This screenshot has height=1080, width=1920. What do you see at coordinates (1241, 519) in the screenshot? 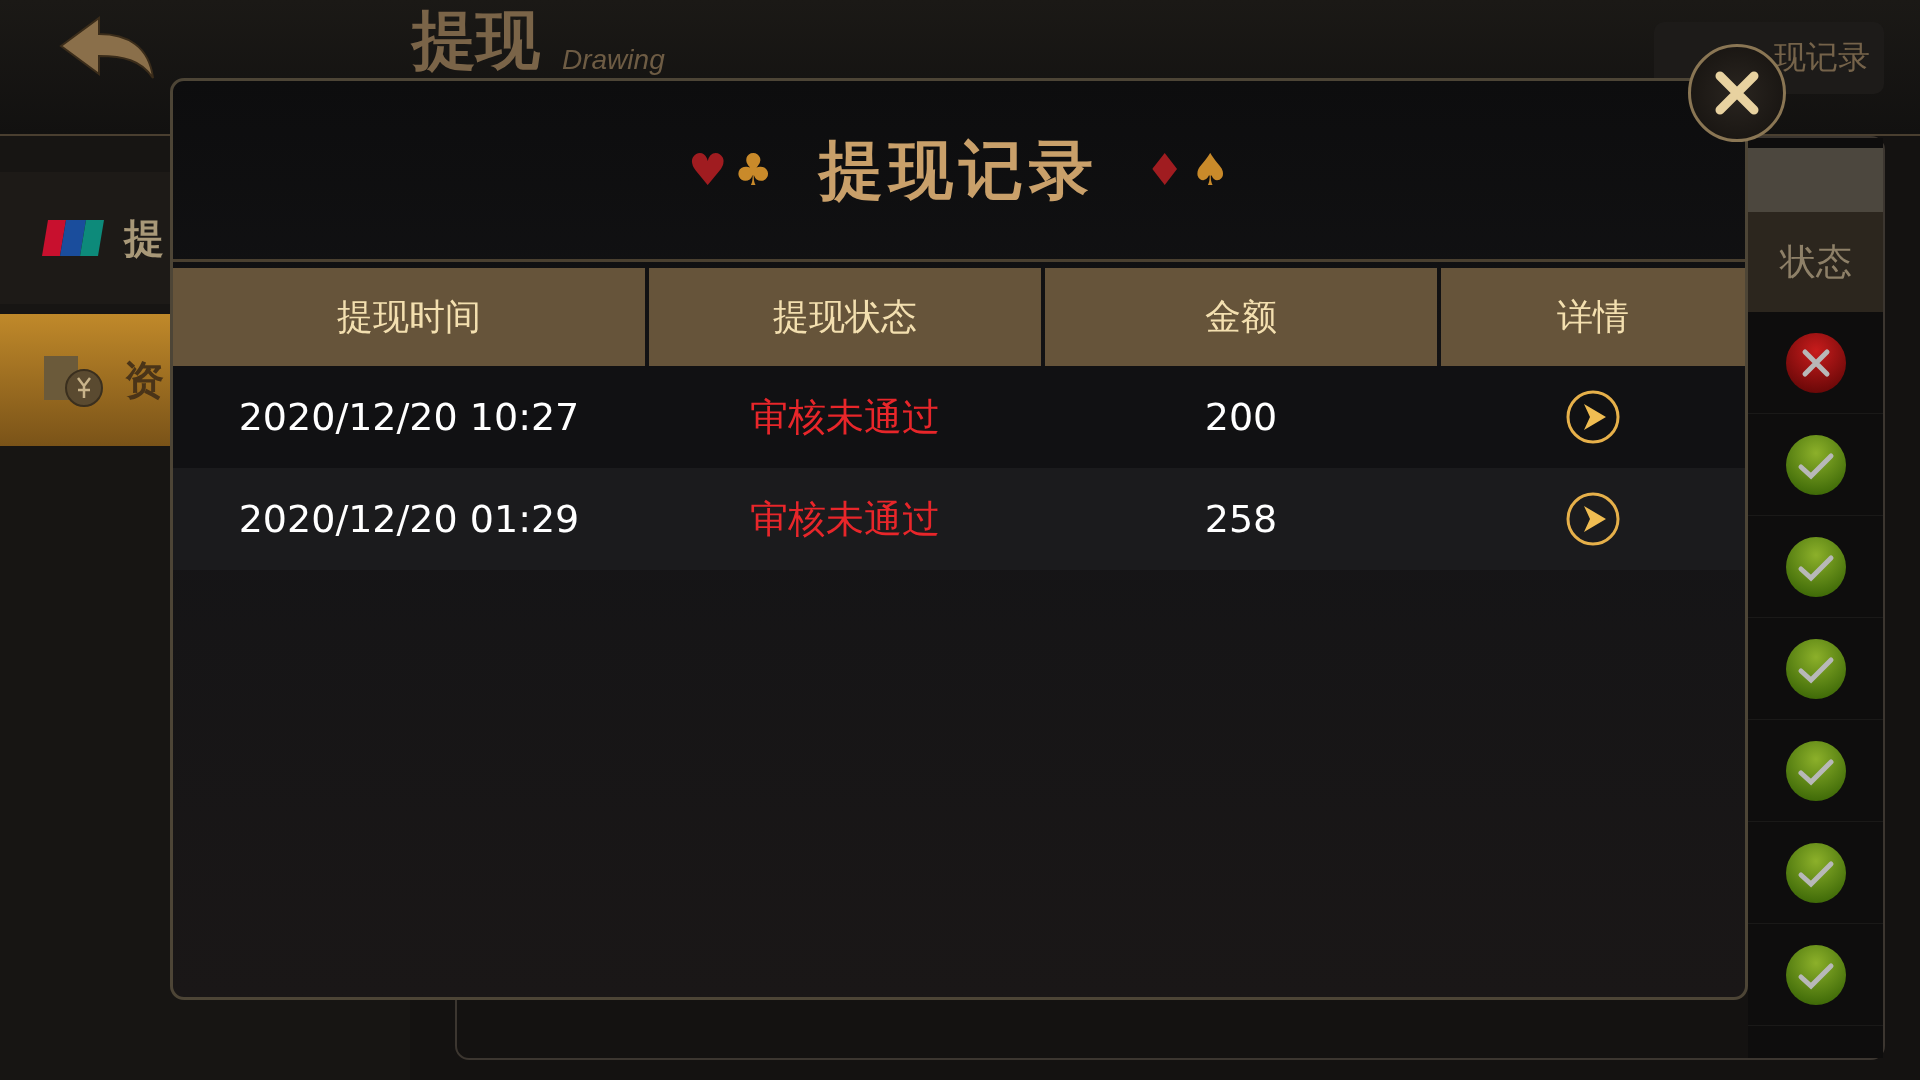
I see `table-cell-text: 258` at bounding box center [1241, 519].